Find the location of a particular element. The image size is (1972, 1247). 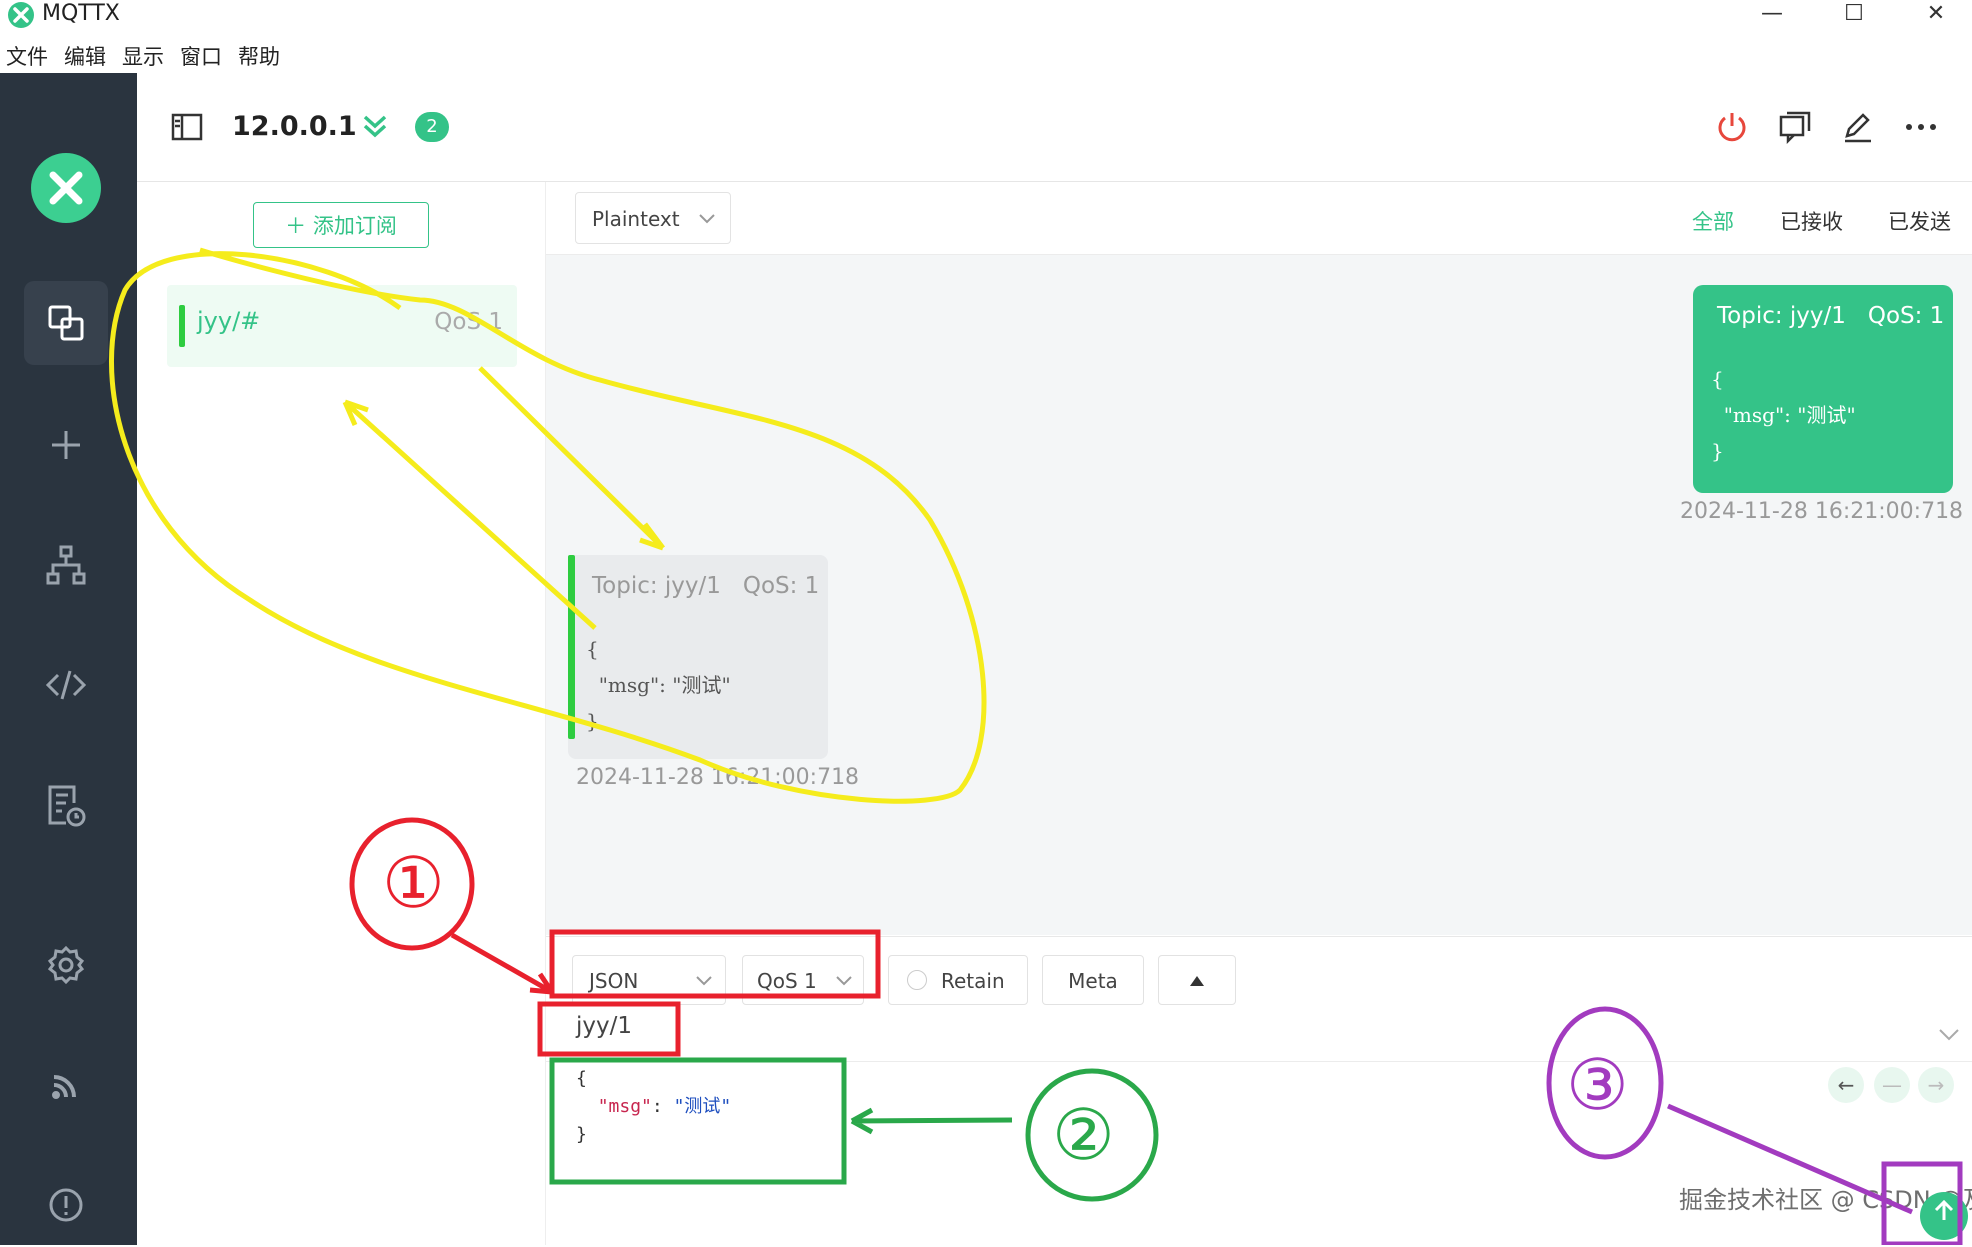

meta-button: Meta is located at coordinates (1093, 980).